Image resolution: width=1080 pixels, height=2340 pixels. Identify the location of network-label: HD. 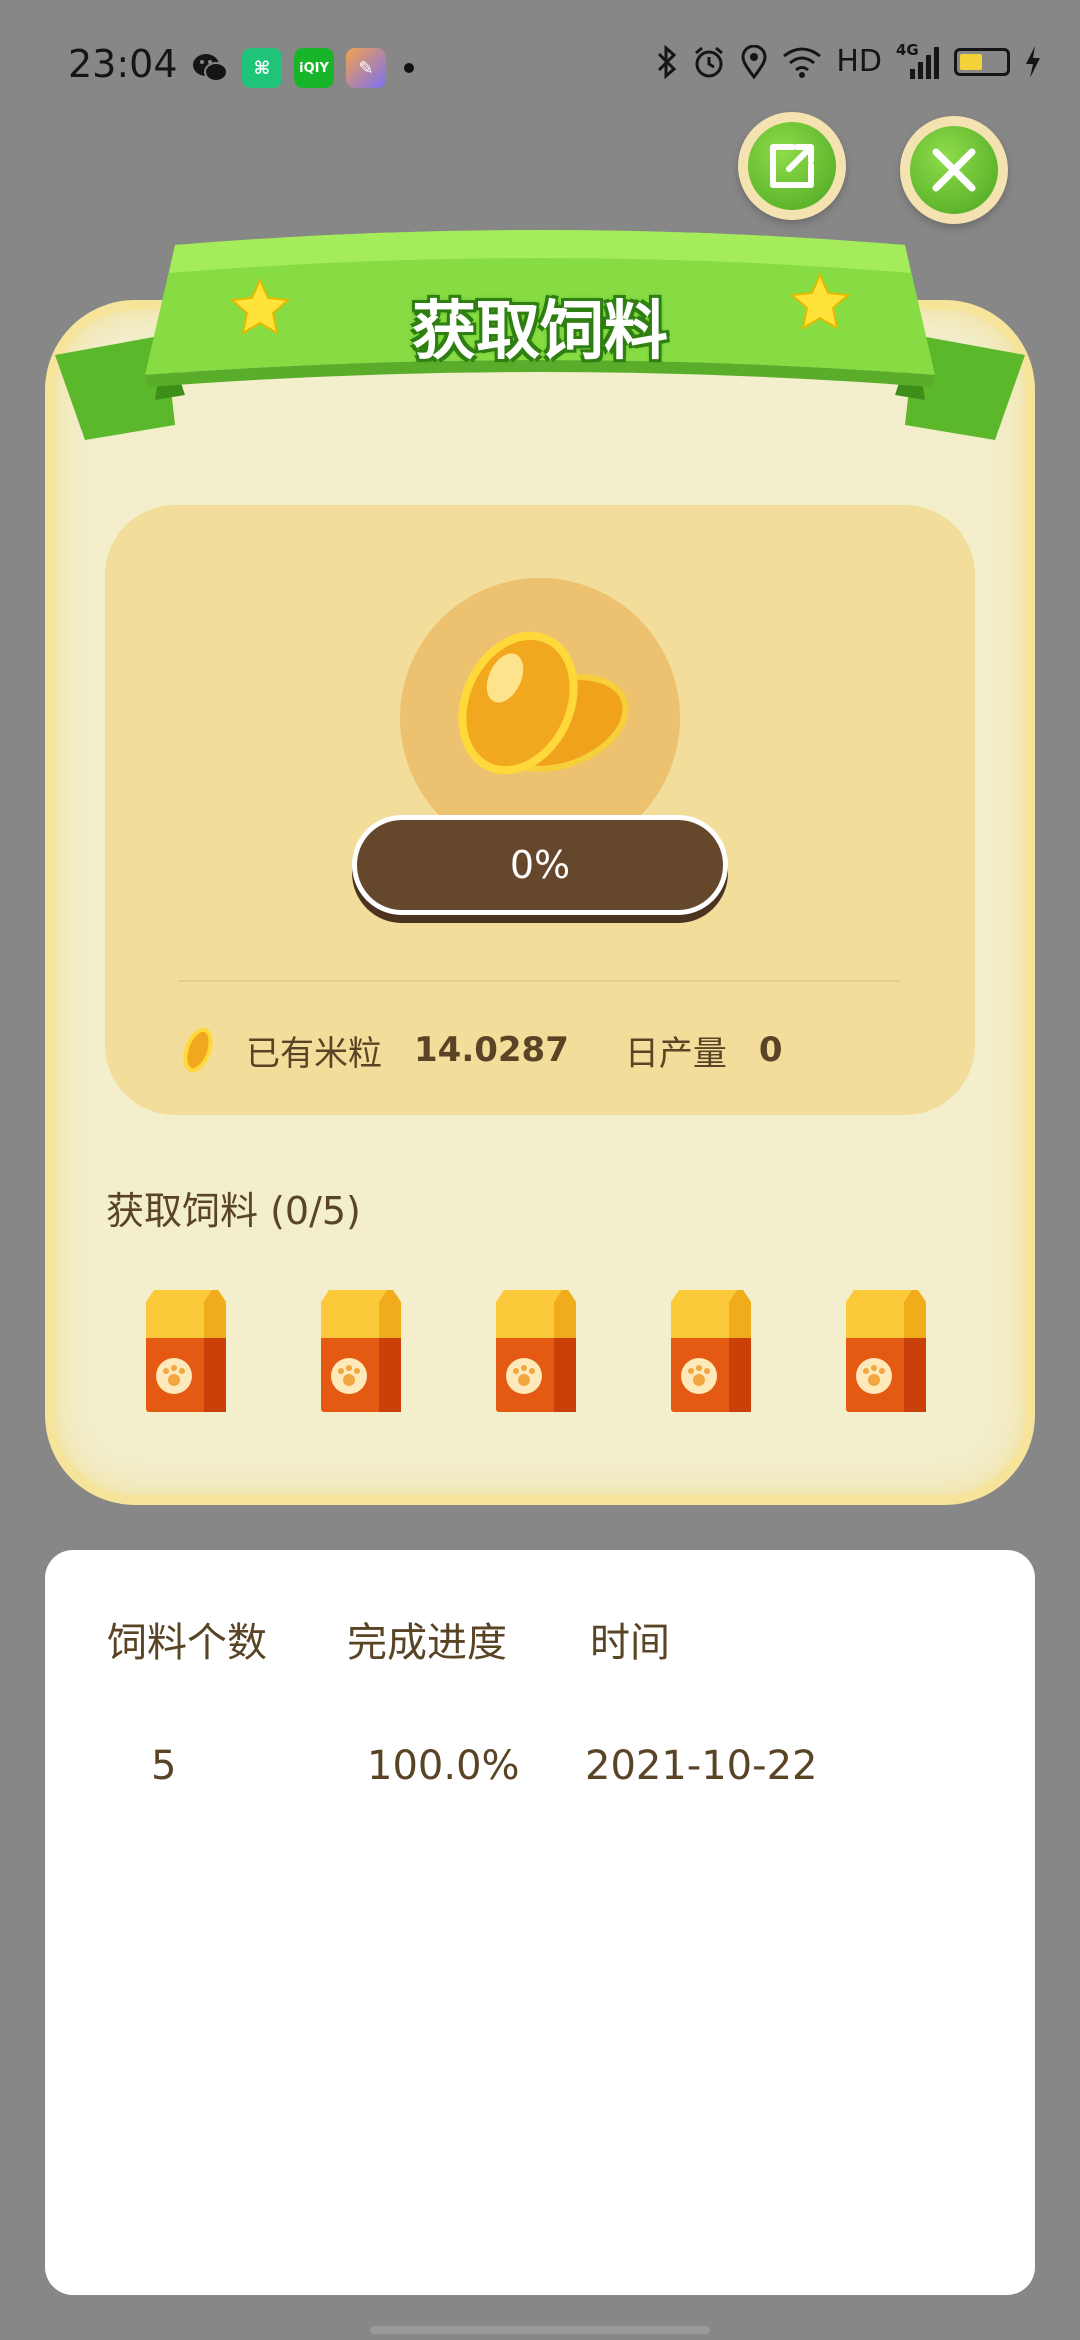
(859, 61).